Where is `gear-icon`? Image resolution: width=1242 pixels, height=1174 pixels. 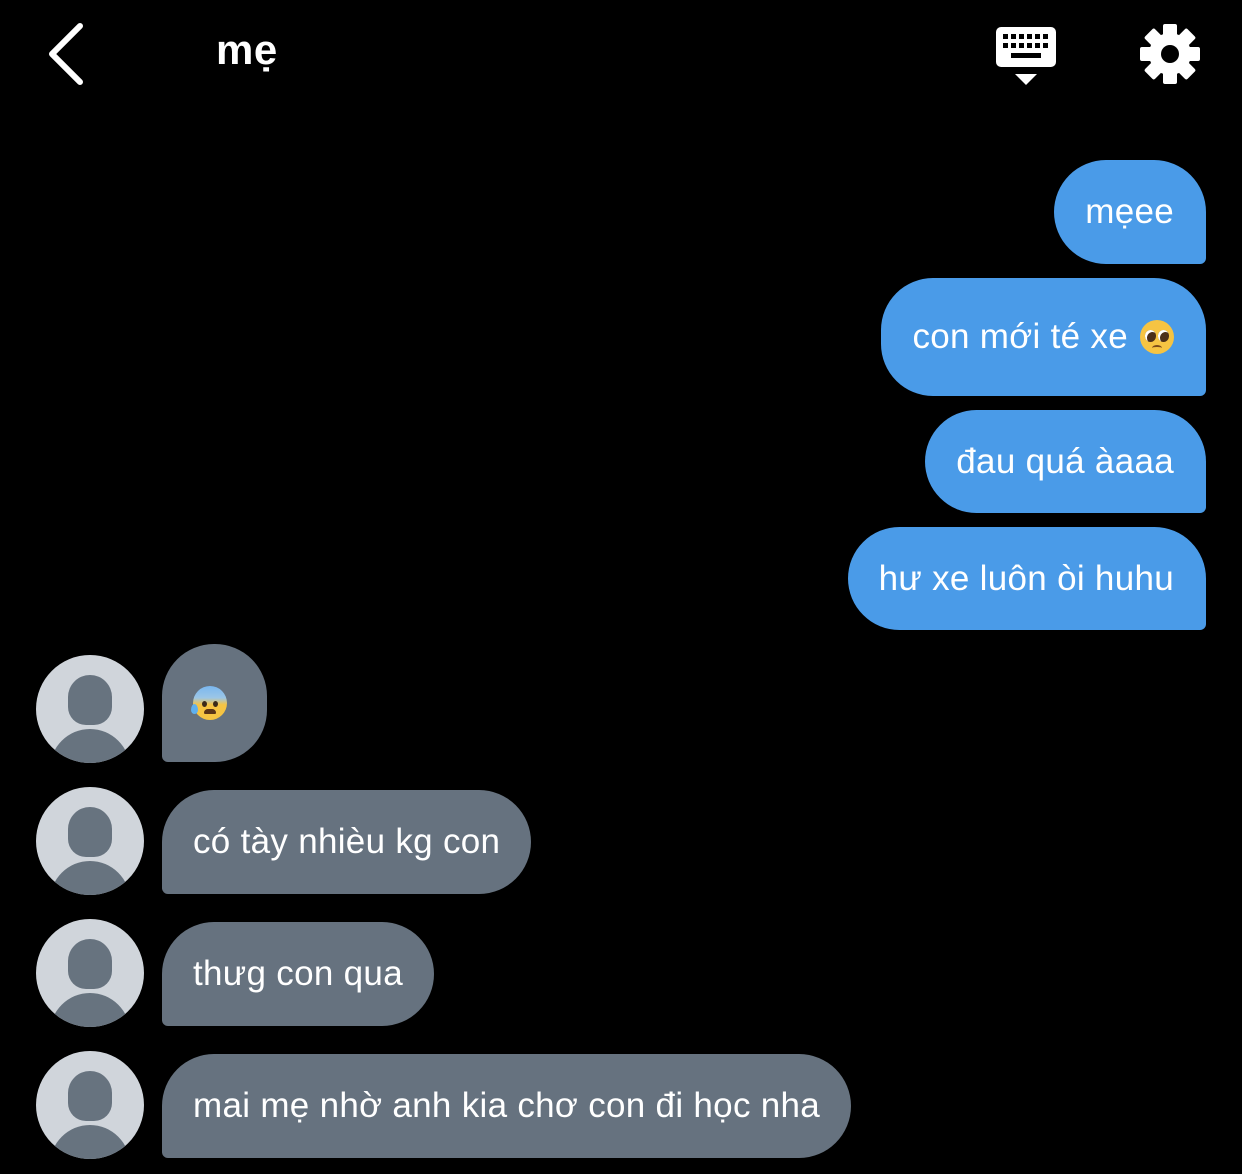 gear-icon is located at coordinates (1170, 54).